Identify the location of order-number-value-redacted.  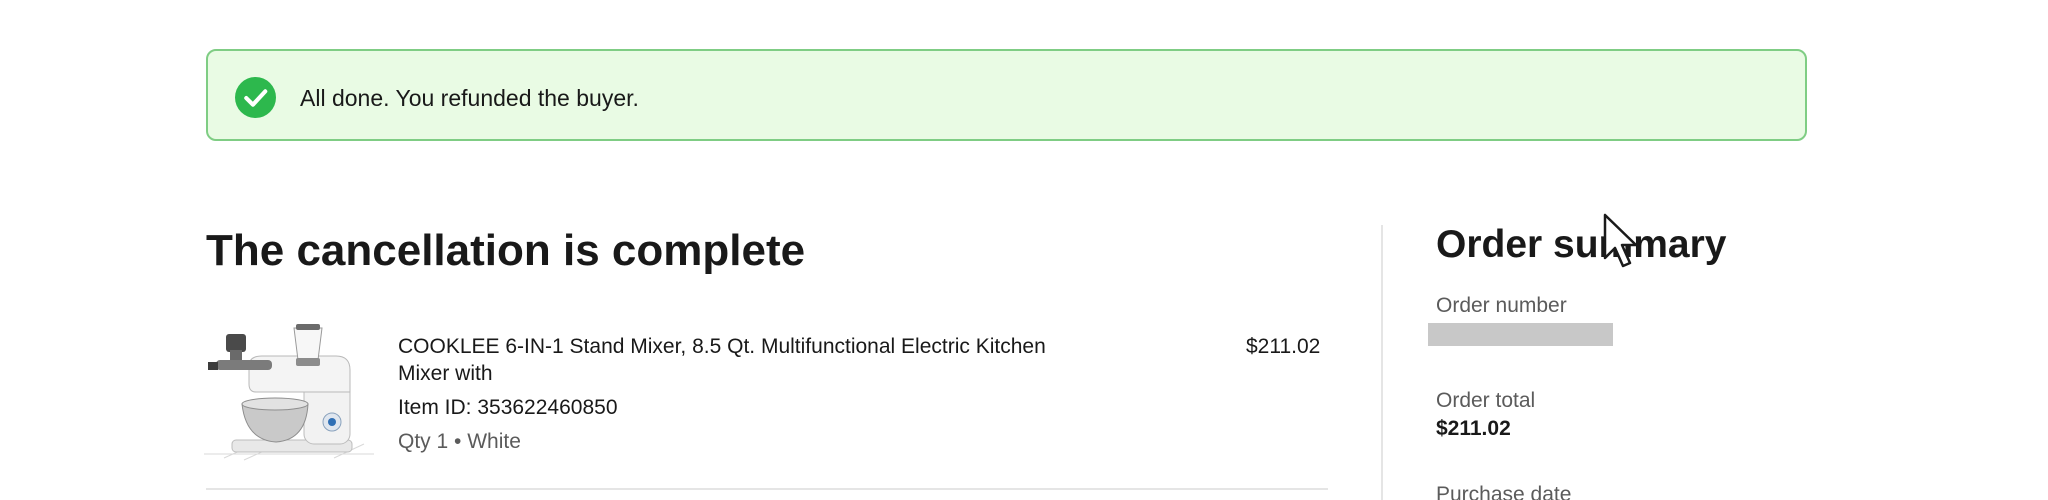
(1520, 334).